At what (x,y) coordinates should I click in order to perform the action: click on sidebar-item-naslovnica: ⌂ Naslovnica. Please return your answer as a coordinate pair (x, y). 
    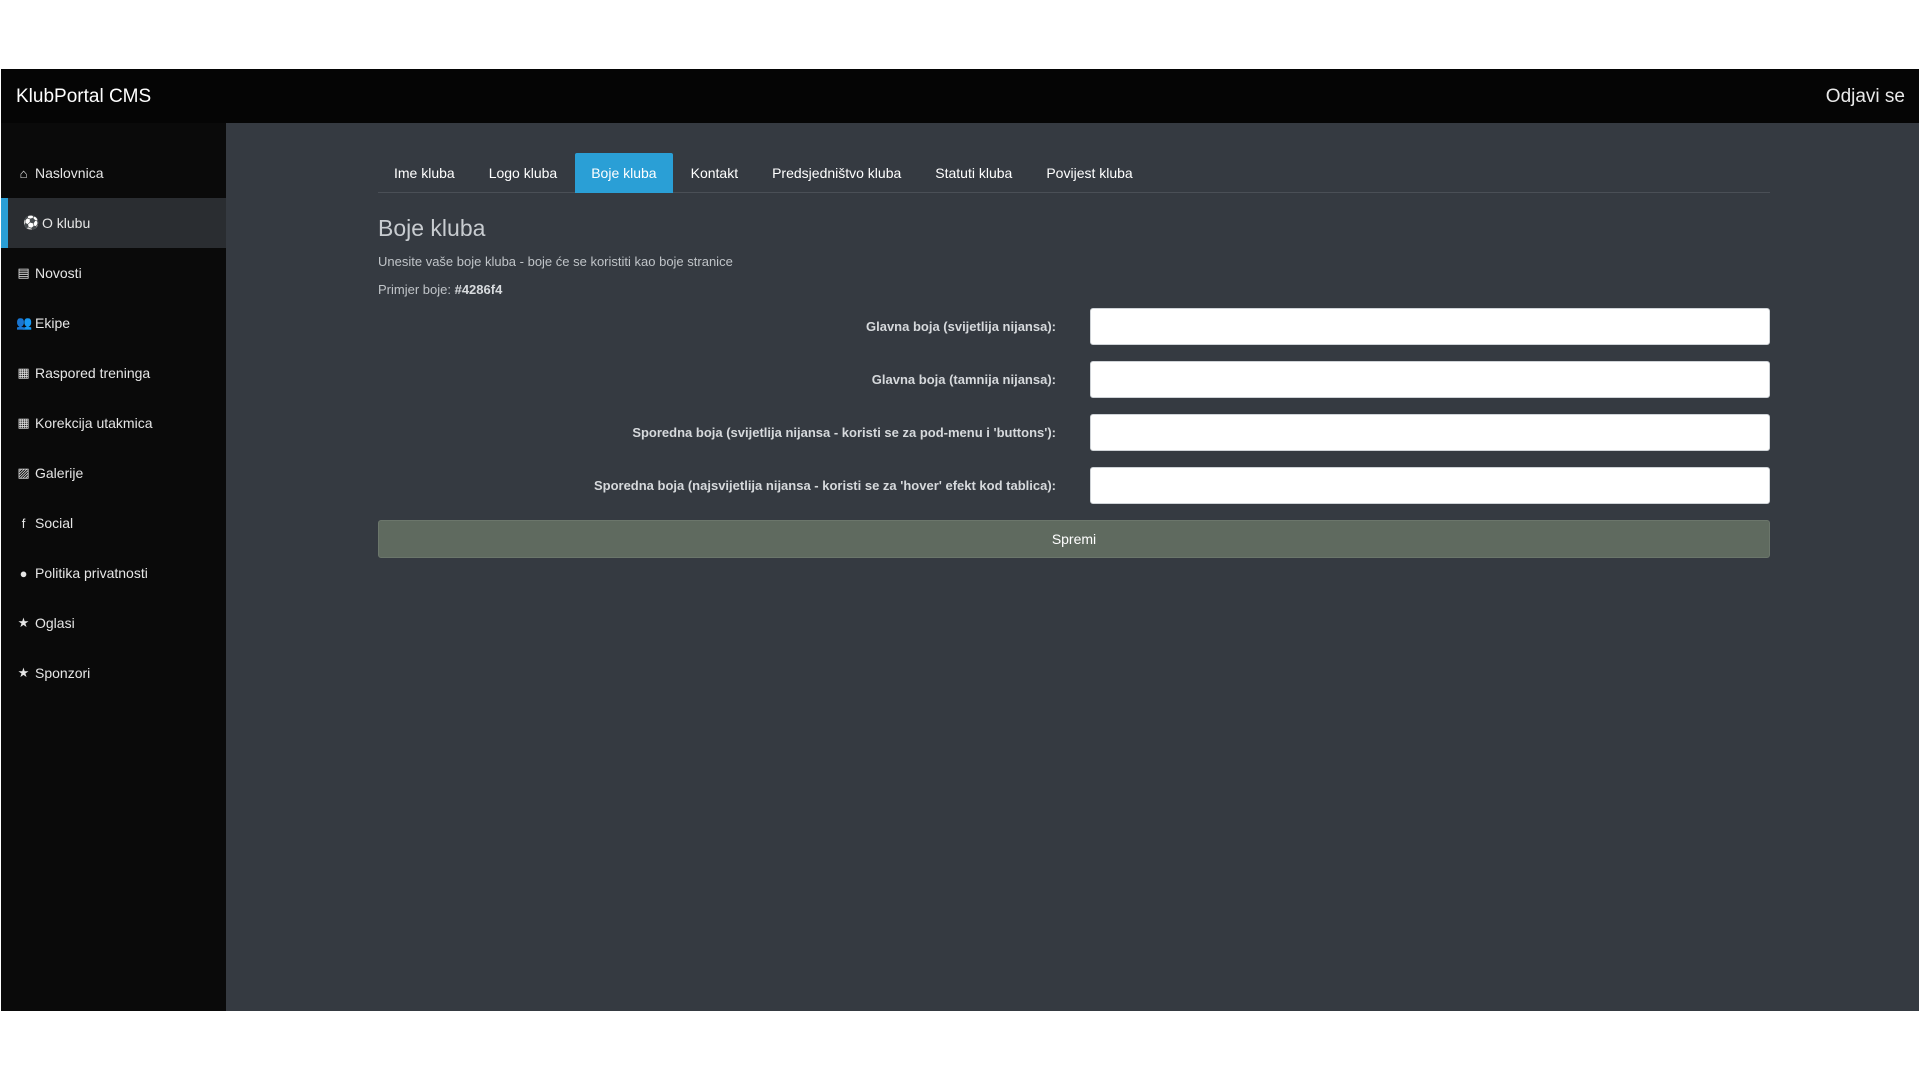
    Looking at the image, I should click on (113, 173).